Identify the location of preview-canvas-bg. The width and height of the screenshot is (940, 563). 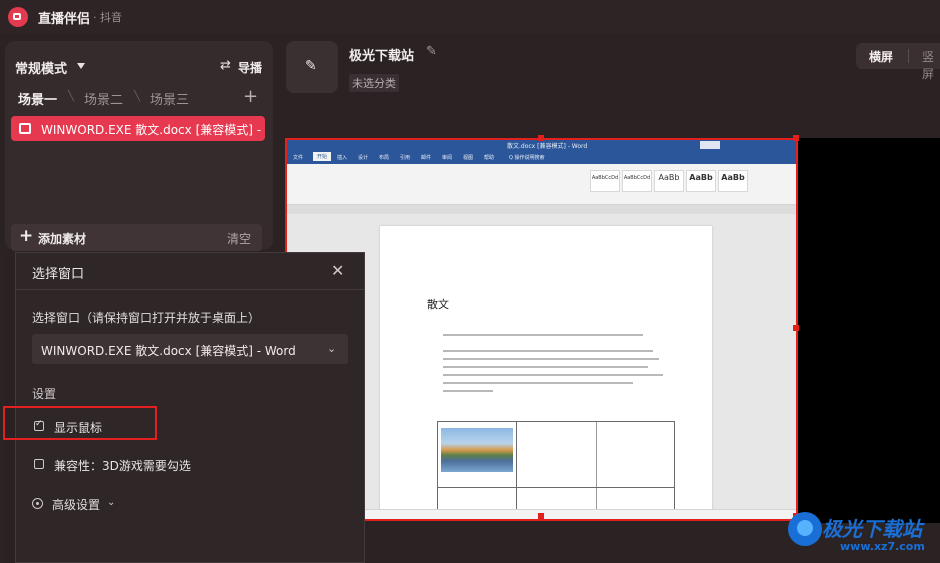
(869, 330).